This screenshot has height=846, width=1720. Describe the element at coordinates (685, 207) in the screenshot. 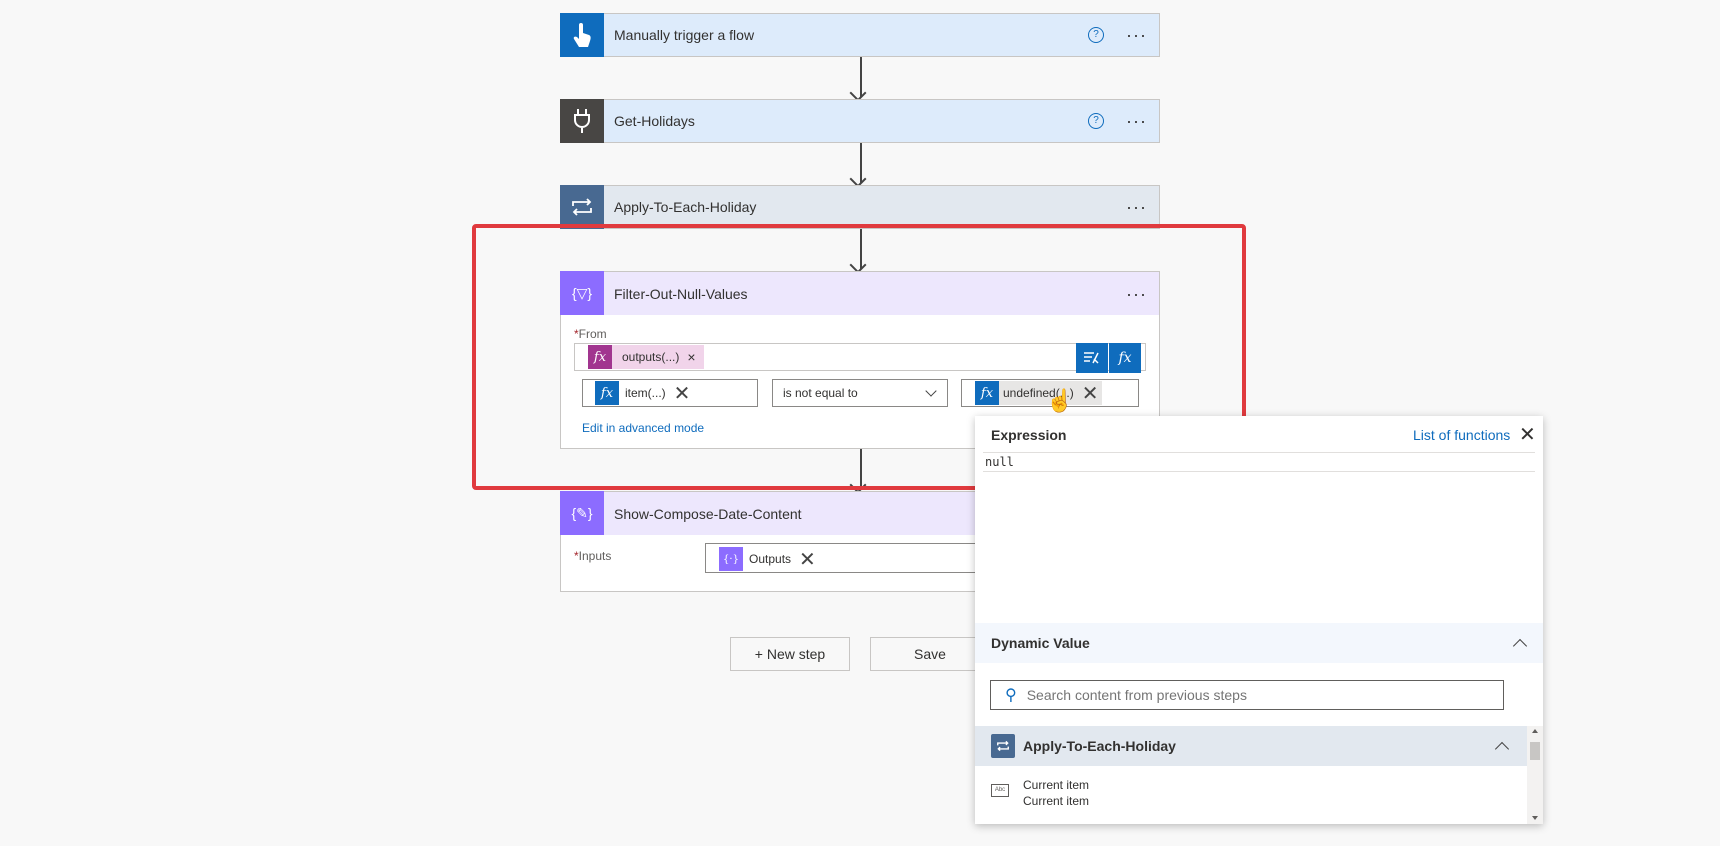

I see `step-title: Apply-To-Each-Holiday` at that location.